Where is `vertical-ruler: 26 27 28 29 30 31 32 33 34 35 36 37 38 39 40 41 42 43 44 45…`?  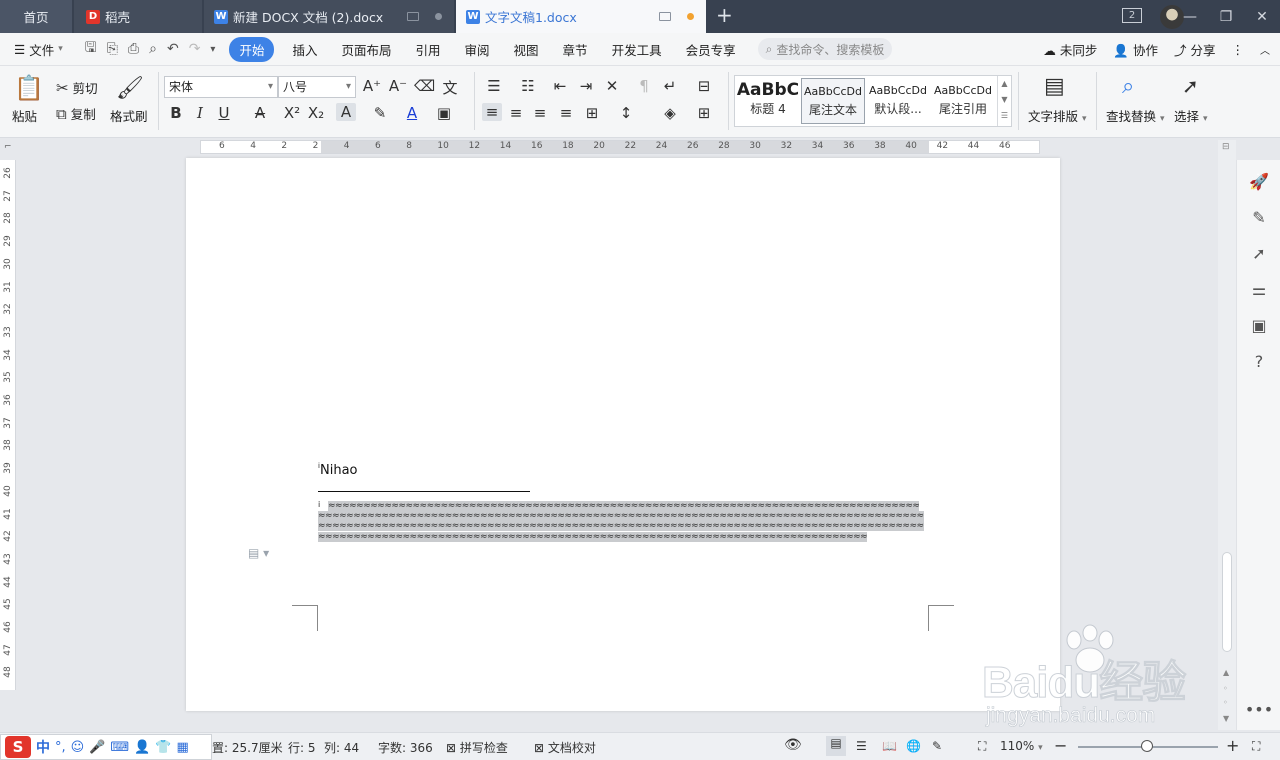
vertical-ruler: 26 27 28 29 30 31 32 33 34 35 36 37 38 39 40 41 42 43 44 45… is located at coordinates (8, 425).